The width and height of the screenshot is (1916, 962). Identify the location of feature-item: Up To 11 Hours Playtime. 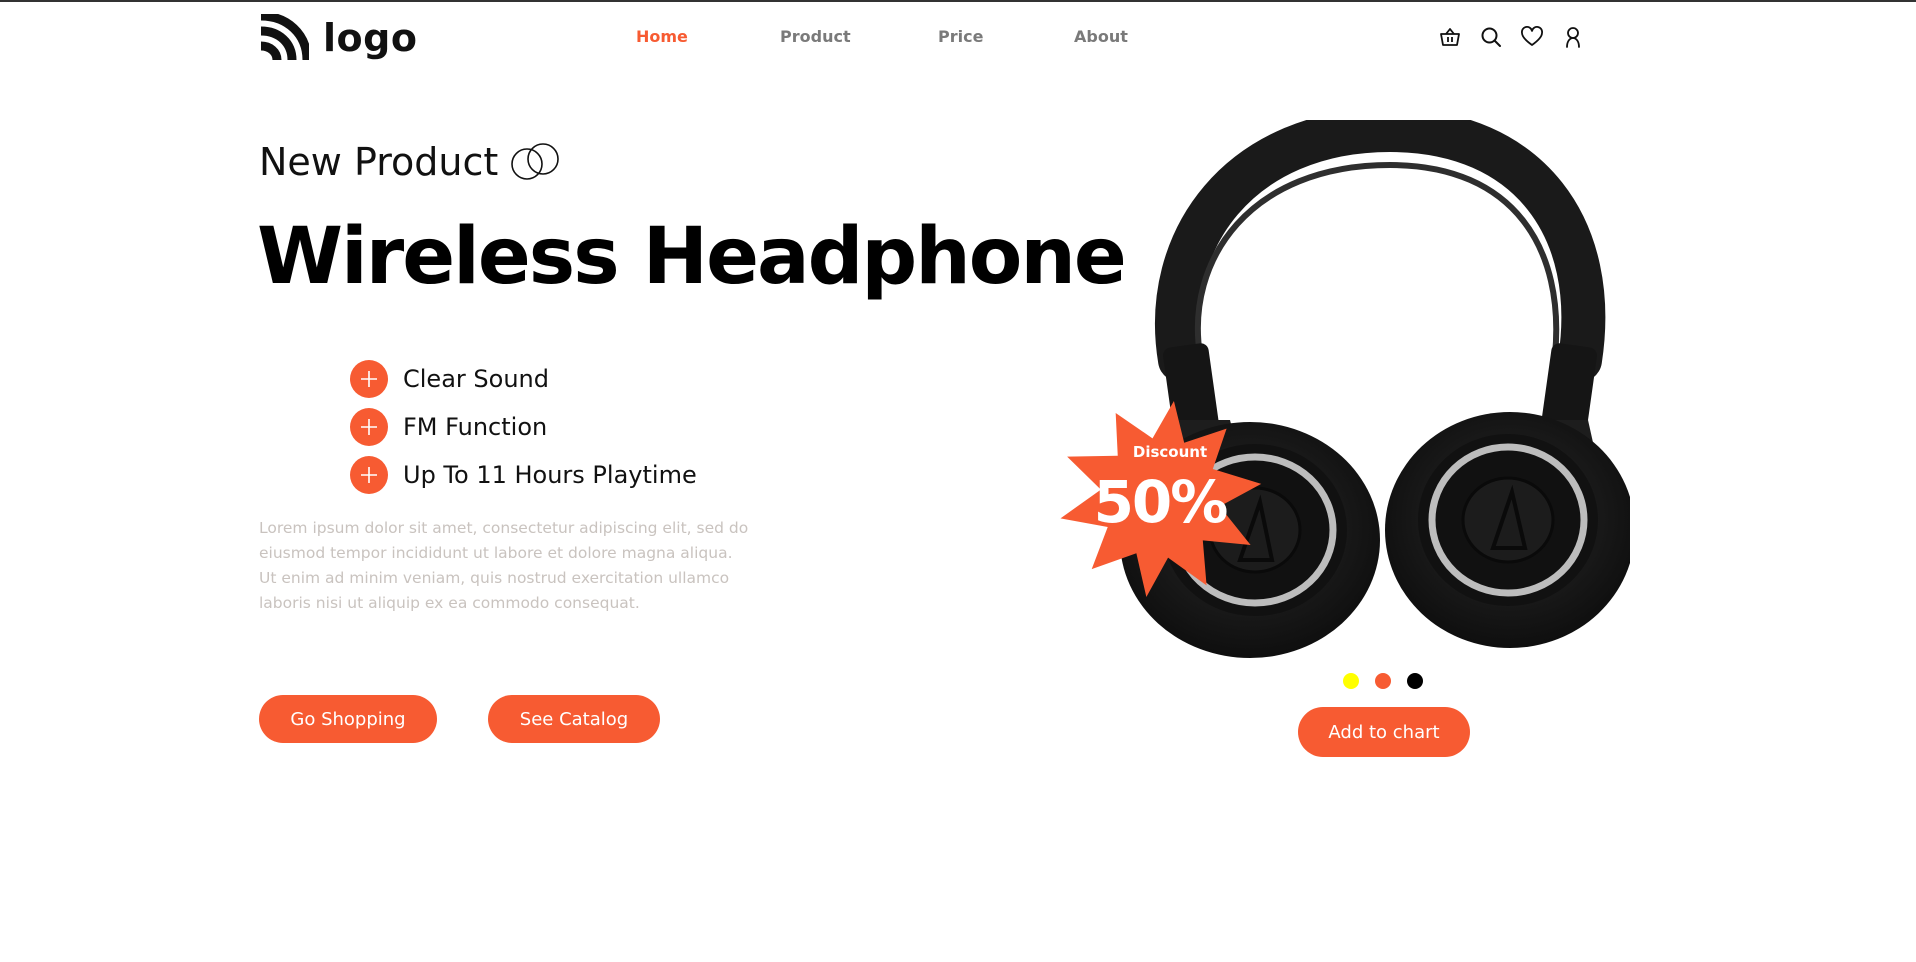
(523, 475).